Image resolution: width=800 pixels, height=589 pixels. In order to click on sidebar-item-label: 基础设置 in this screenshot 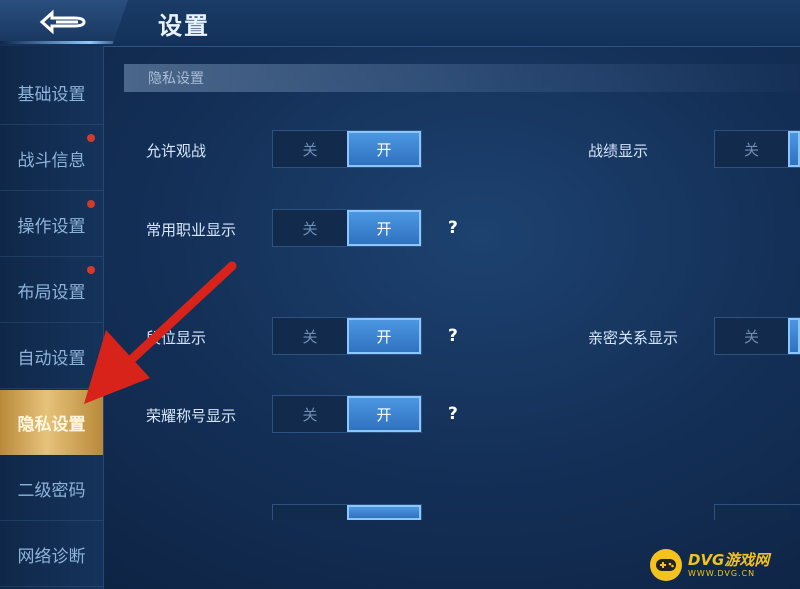, I will do `click(51, 94)`.